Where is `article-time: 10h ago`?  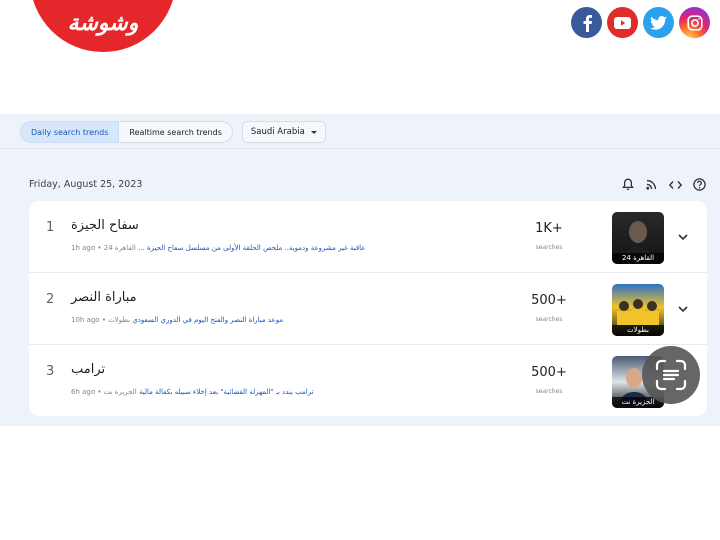 article-time: 10h ago is located at coordinates (85, 320).